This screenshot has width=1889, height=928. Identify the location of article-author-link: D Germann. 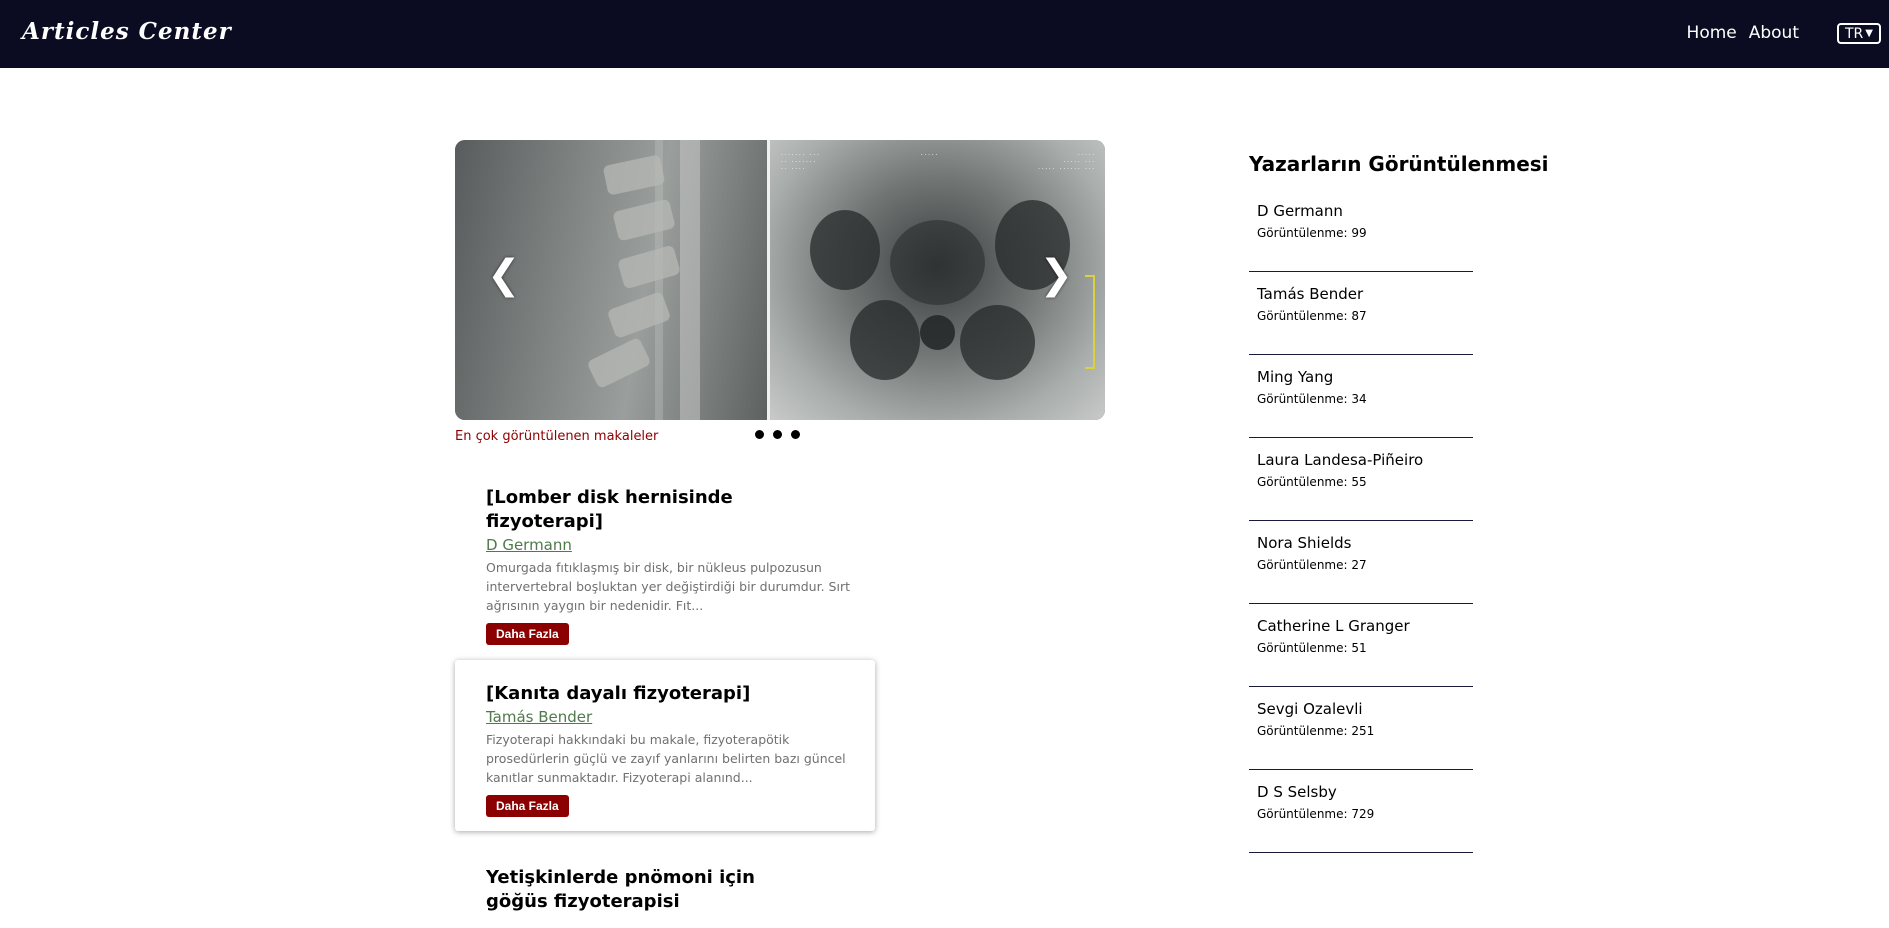
(529, 545).